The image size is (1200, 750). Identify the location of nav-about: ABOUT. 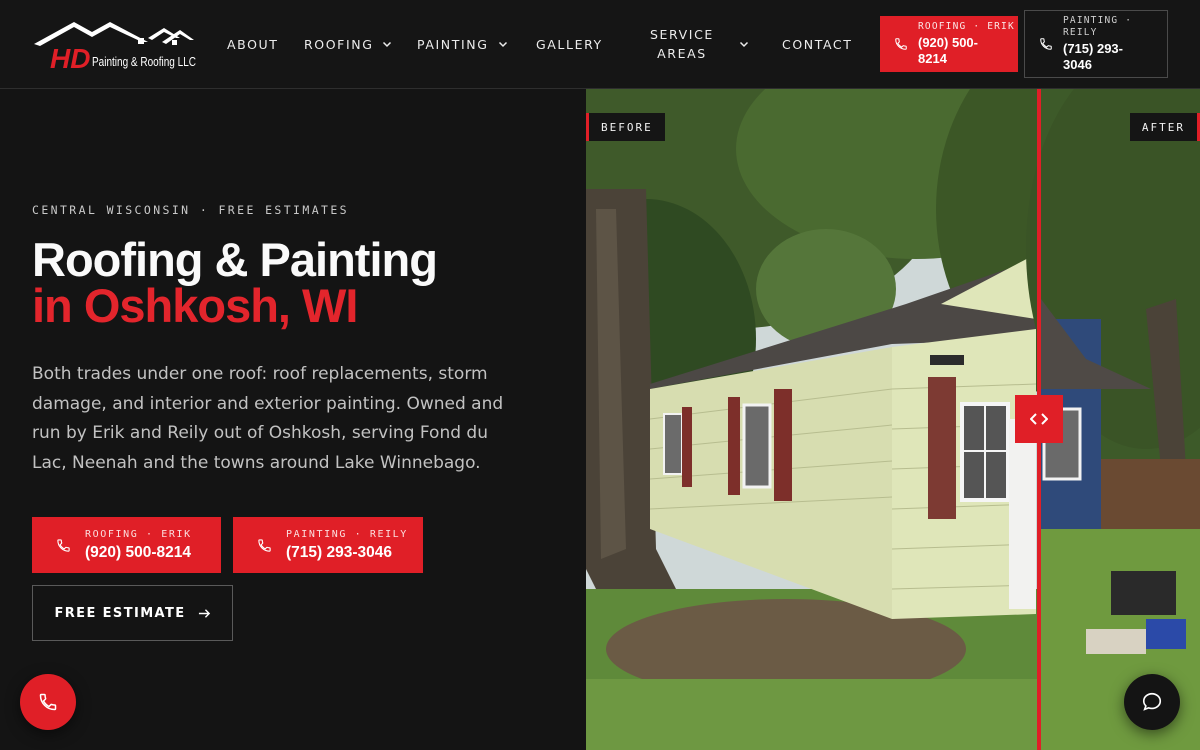
(253, 44).